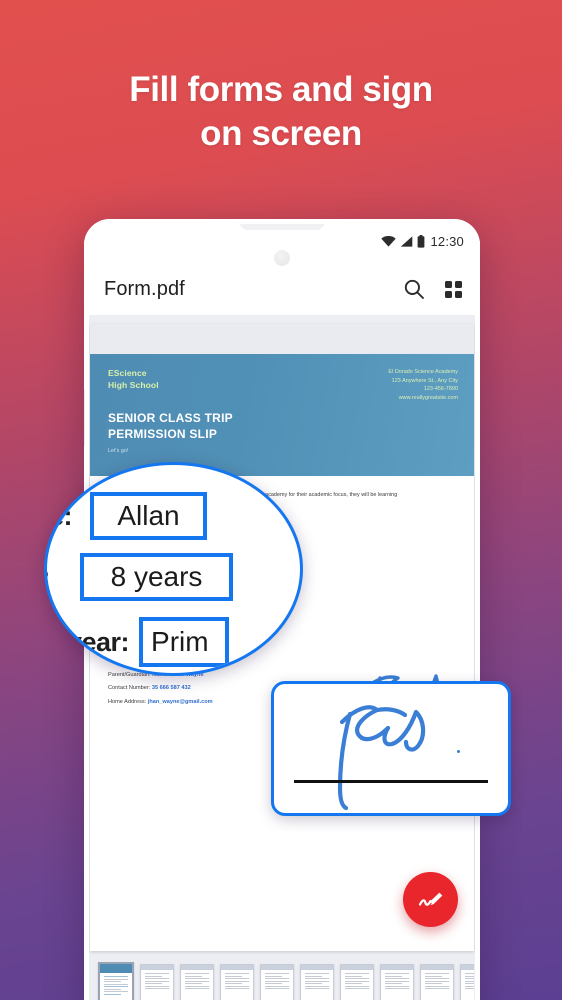 This screenshot has height=1000, width=562. Describe the element at coordinates (282, 289) in the screenshot. I see `app-bar: Form.pdf` at that location.